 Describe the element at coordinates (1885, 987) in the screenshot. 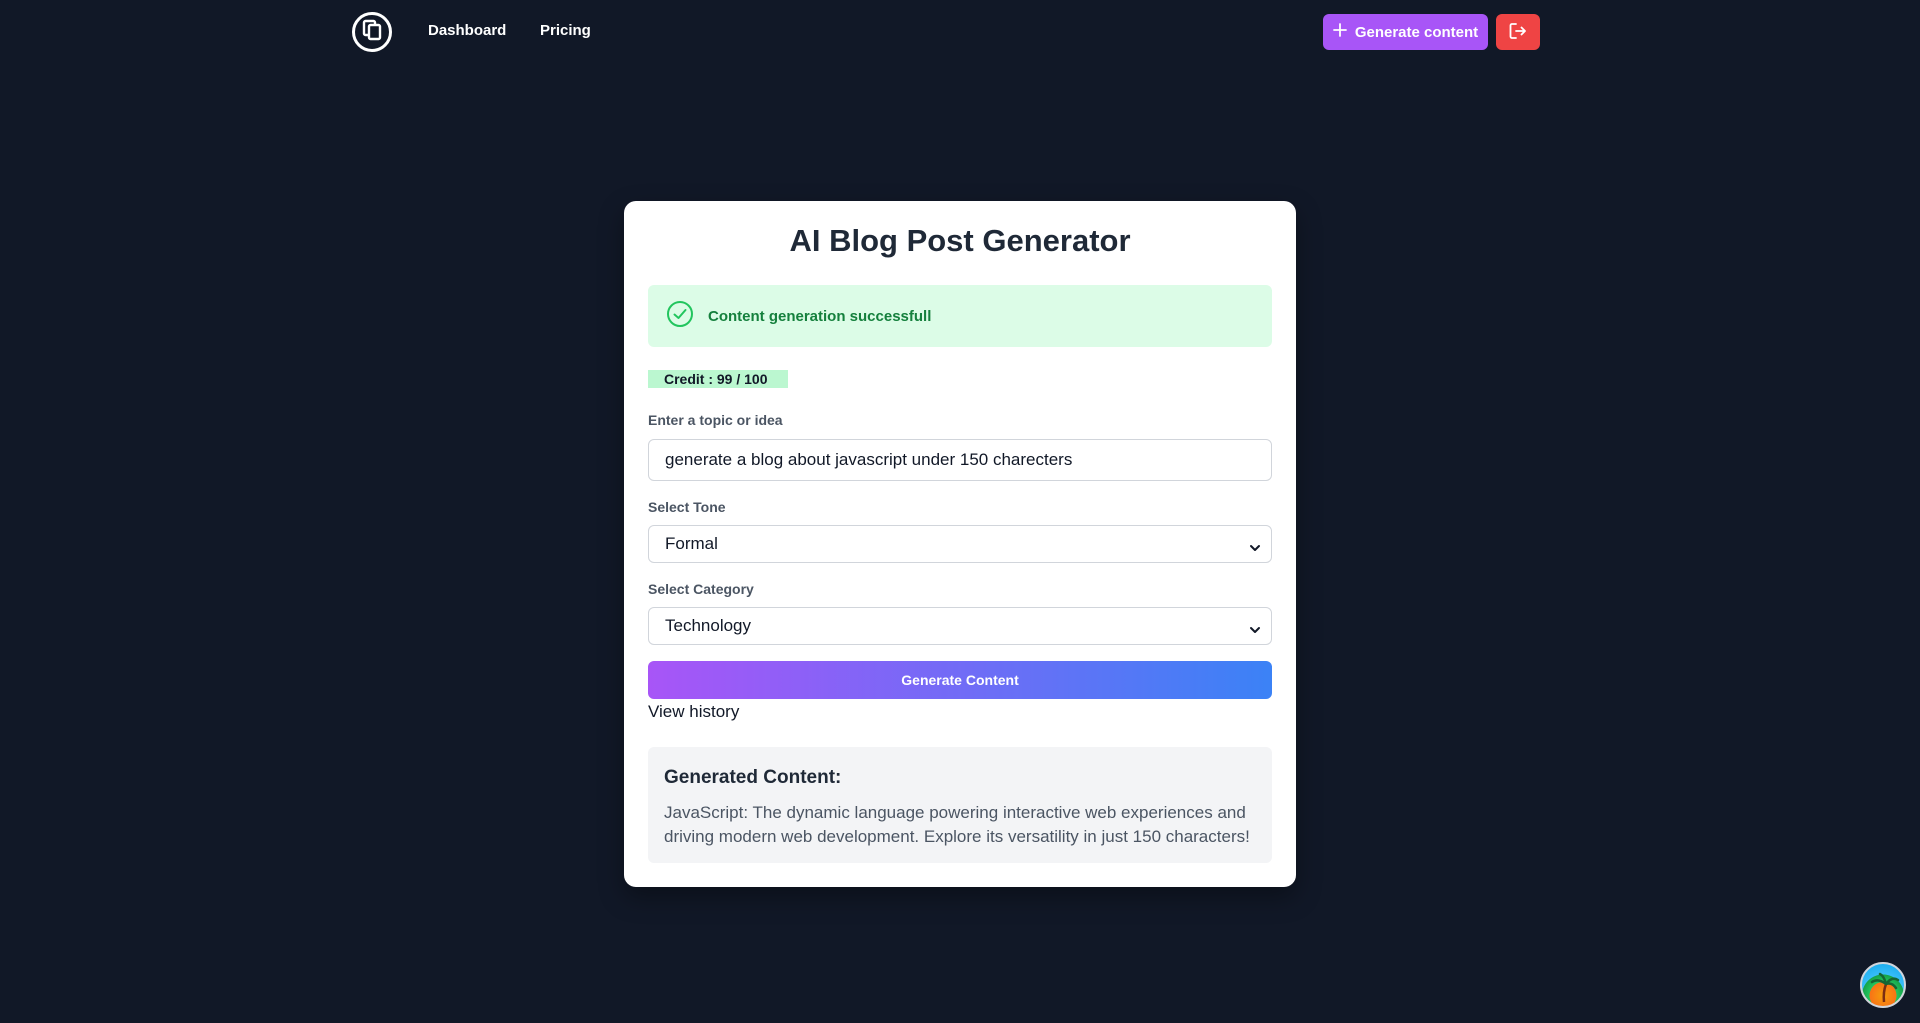

I see `palm-tree-icon` at that location.